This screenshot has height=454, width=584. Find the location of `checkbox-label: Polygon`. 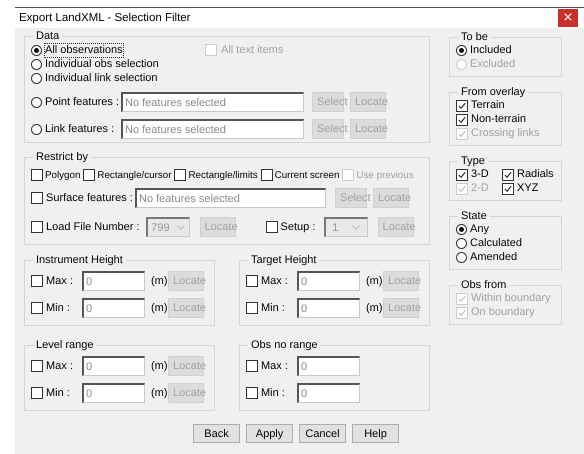

checkbox-label: Polygon is located at coordinates (62, 175).